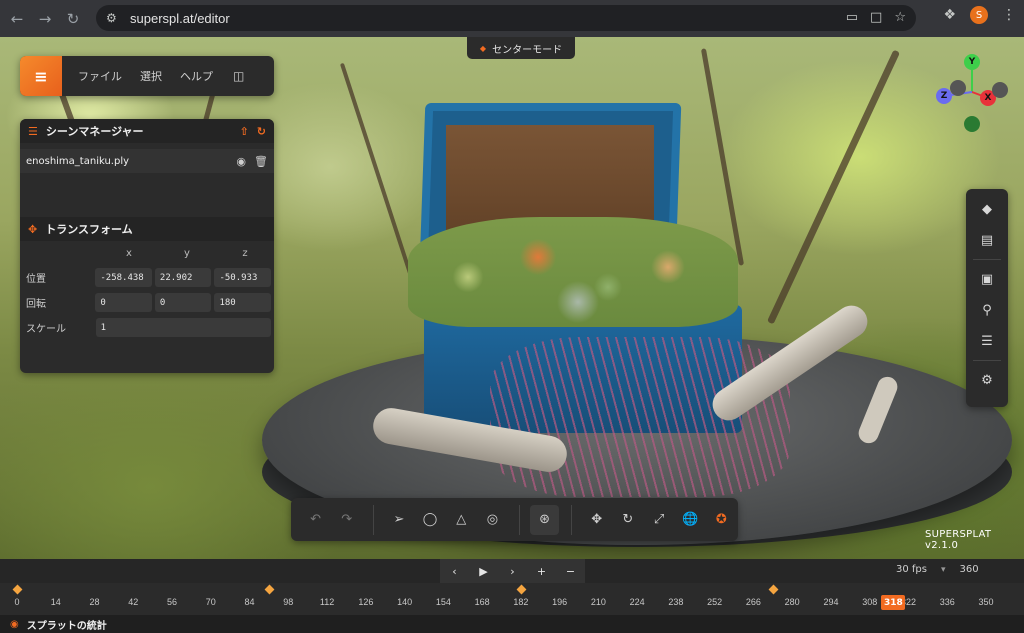 Image resolution: width=1024 pixels, height=633 pixels. I want to click on timeline-tick: 28, so click(94, 602).